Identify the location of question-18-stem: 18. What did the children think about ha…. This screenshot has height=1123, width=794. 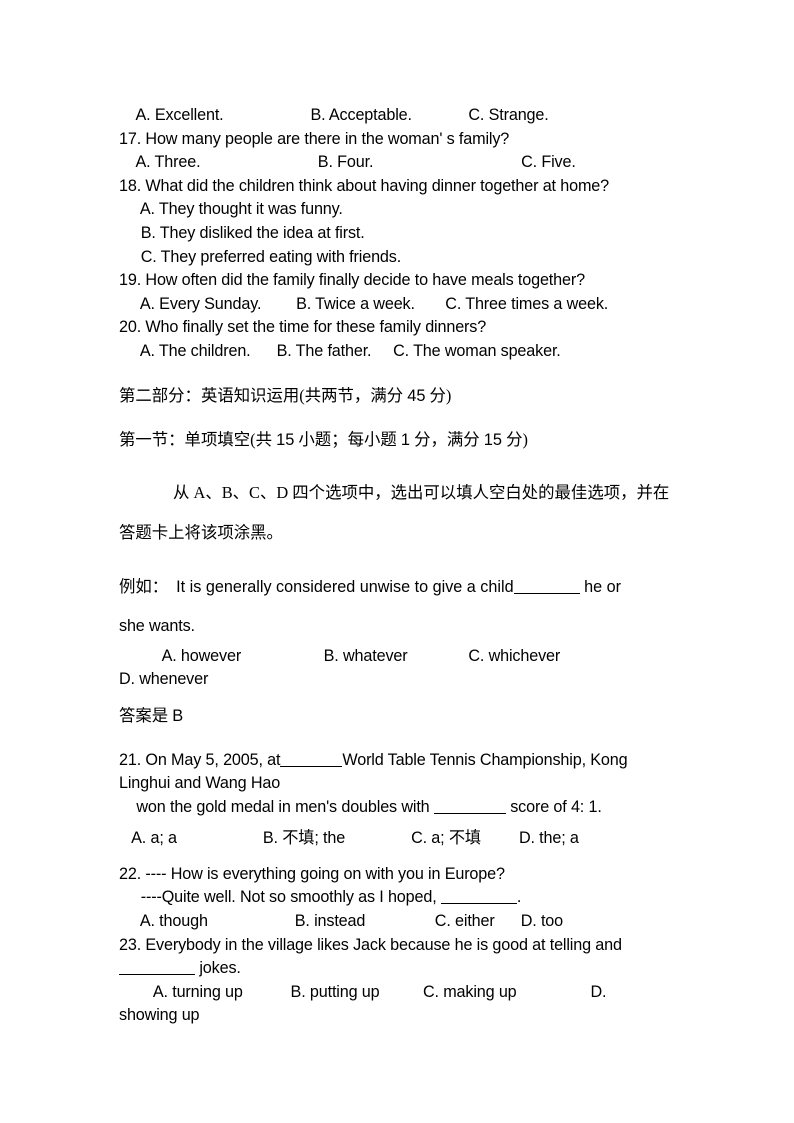
(364, 185).